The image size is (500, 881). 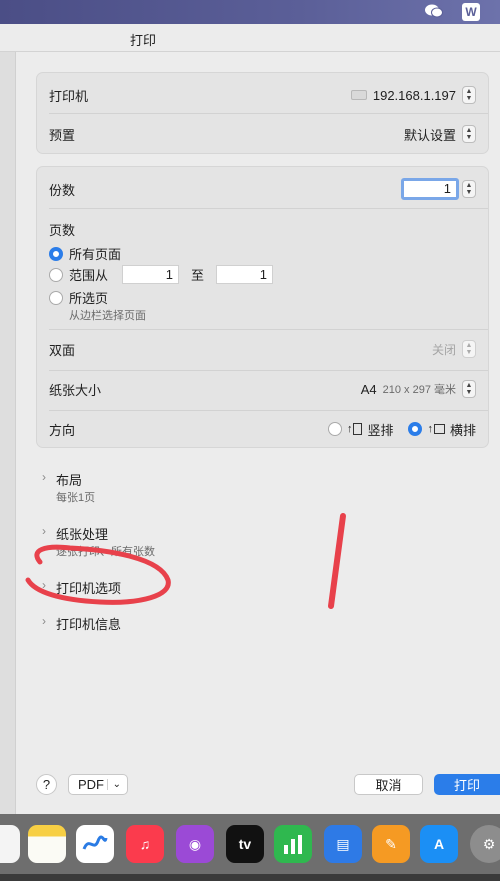 I want to click on radio-selected, so click(x=56, y=253).